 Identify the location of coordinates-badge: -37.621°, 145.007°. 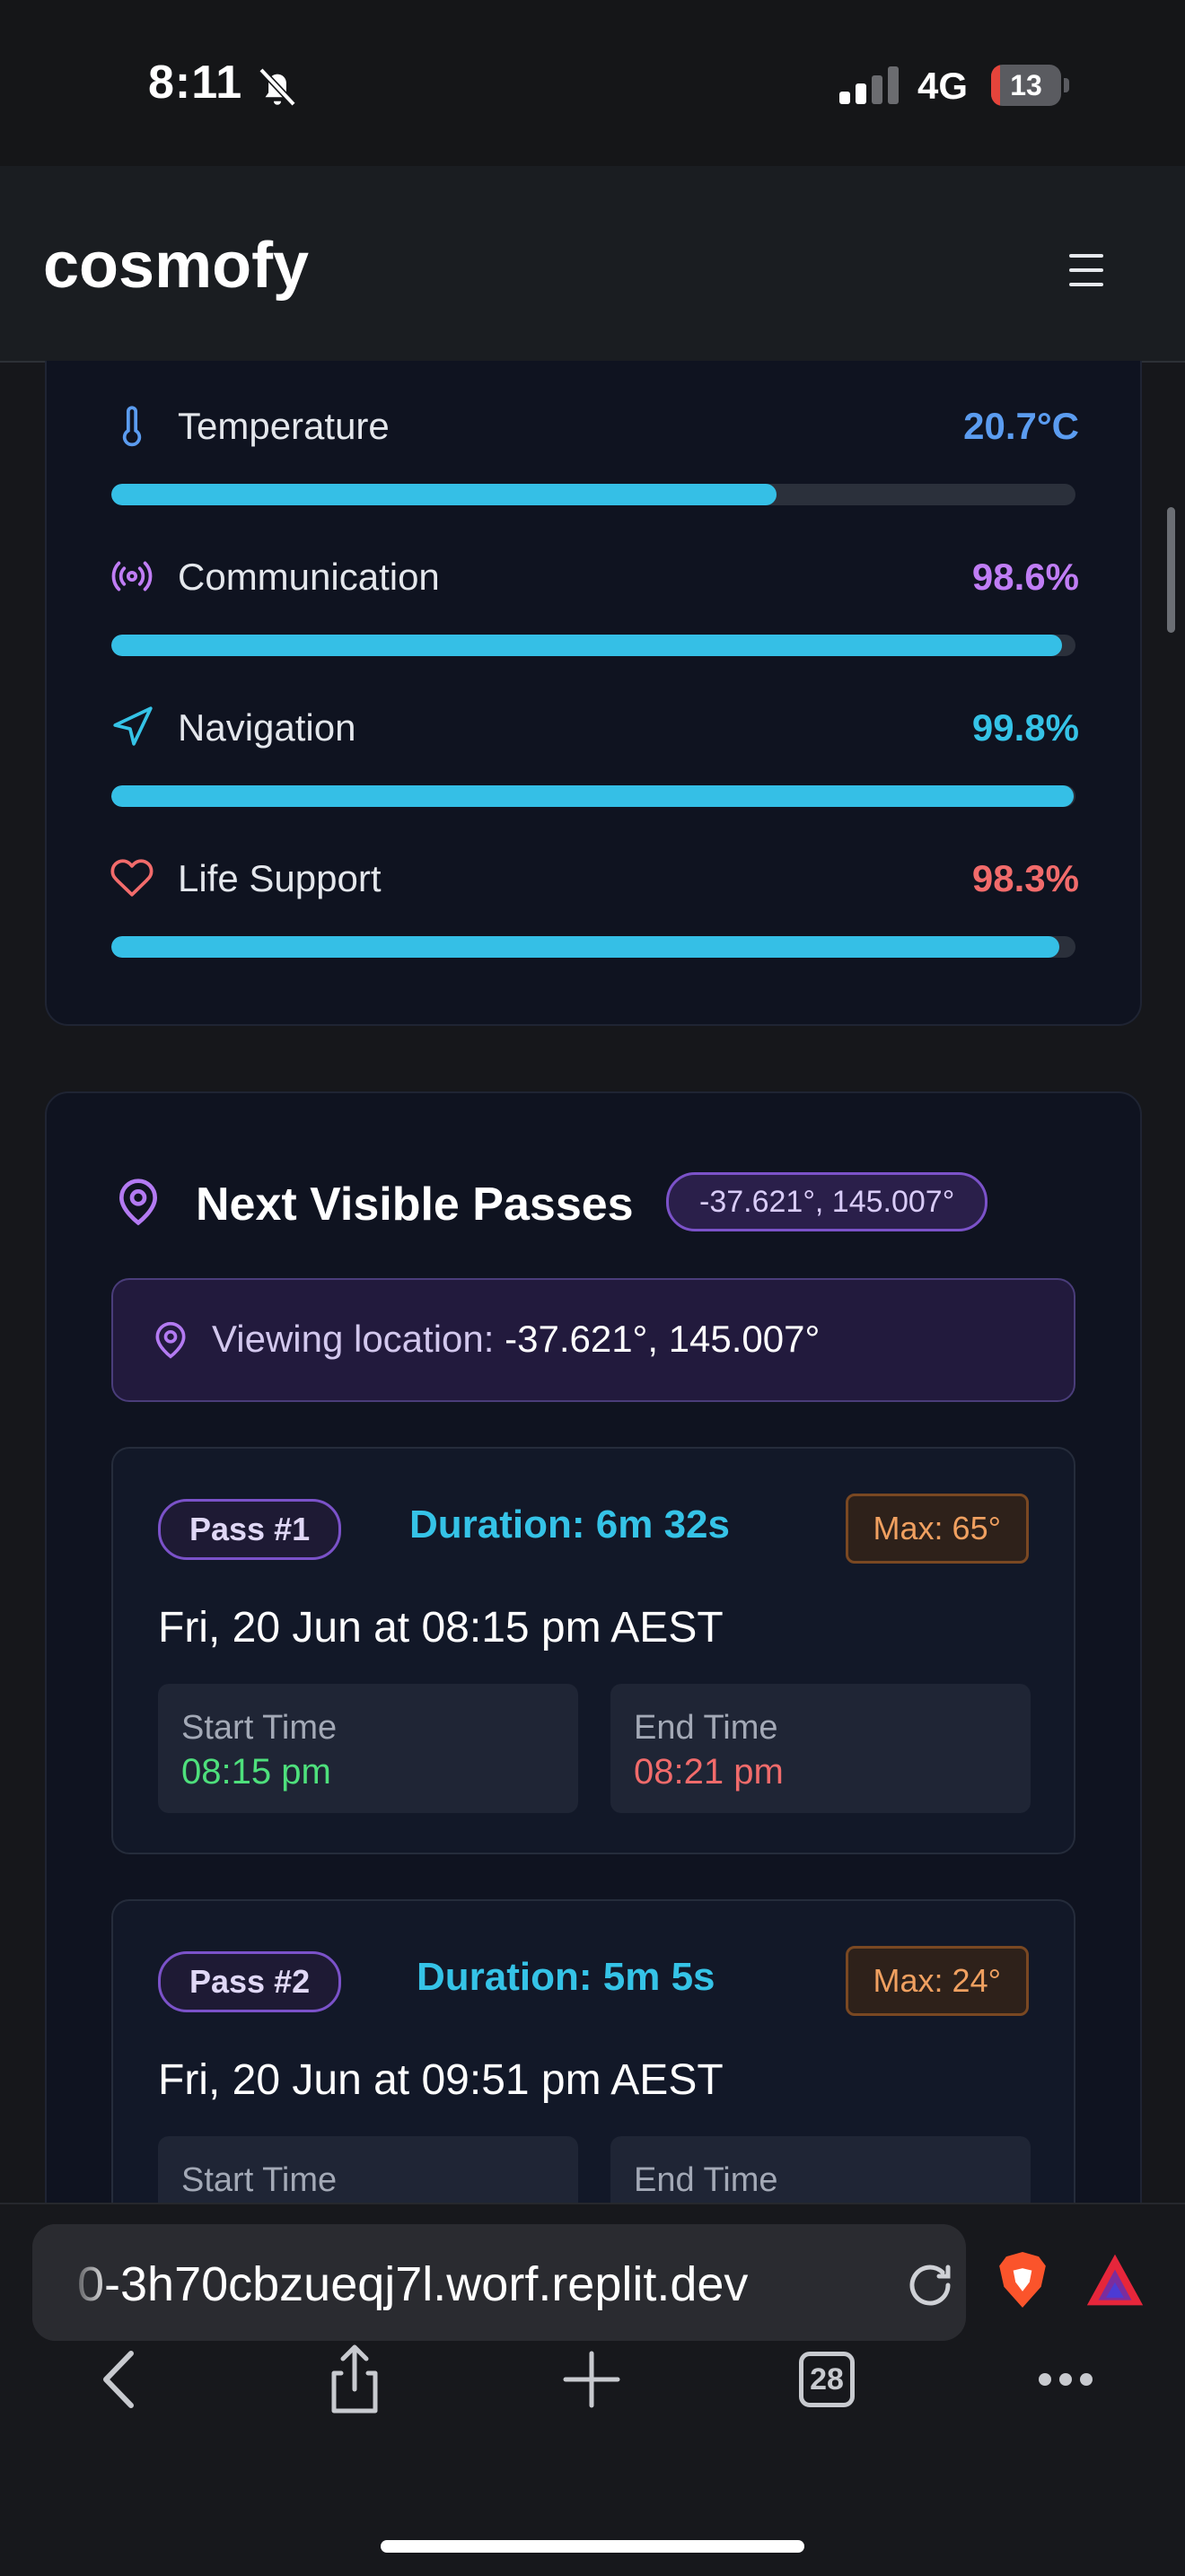
(827, 1201).